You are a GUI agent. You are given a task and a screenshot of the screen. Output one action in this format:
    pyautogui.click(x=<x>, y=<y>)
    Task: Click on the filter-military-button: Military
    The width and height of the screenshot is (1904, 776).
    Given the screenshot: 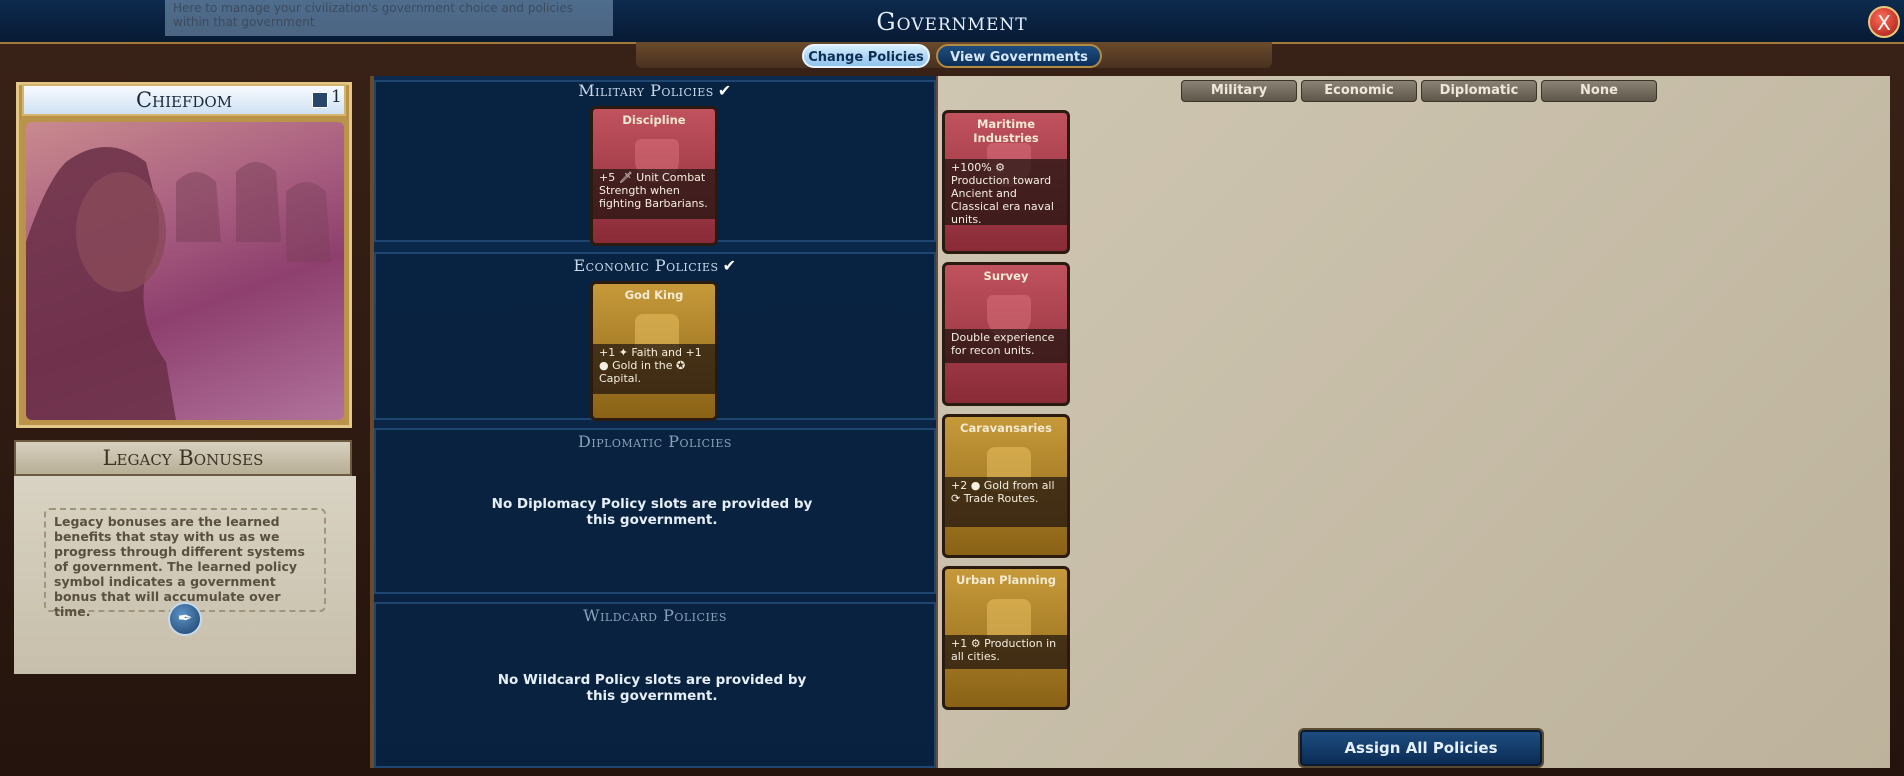 What is the action you would take?
    pyautogui.click(x=1239, y=91)
    